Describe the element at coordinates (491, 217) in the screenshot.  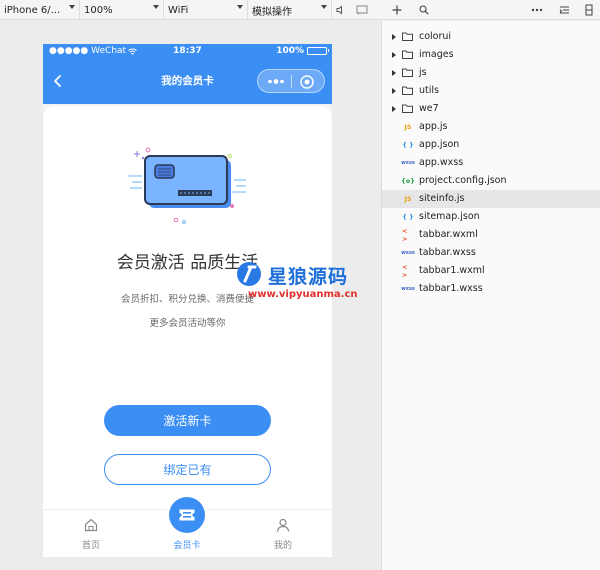
I see `tree-file-sitemap-json: { } sitemap.json` at that location.